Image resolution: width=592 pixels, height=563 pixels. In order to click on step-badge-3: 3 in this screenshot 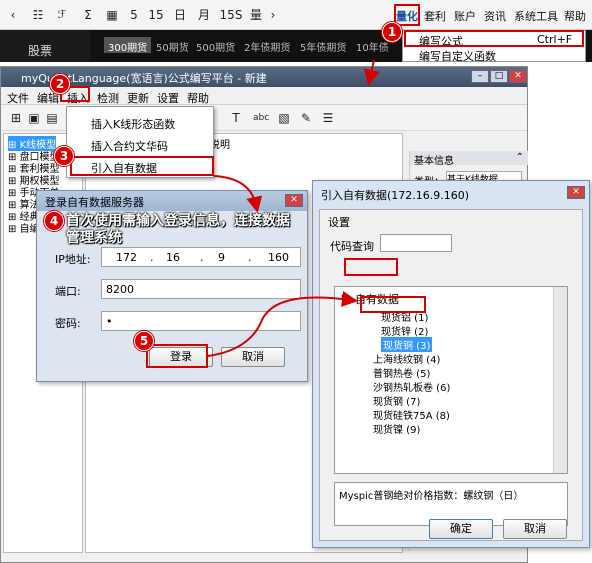, I will do `click(64, 156)`.